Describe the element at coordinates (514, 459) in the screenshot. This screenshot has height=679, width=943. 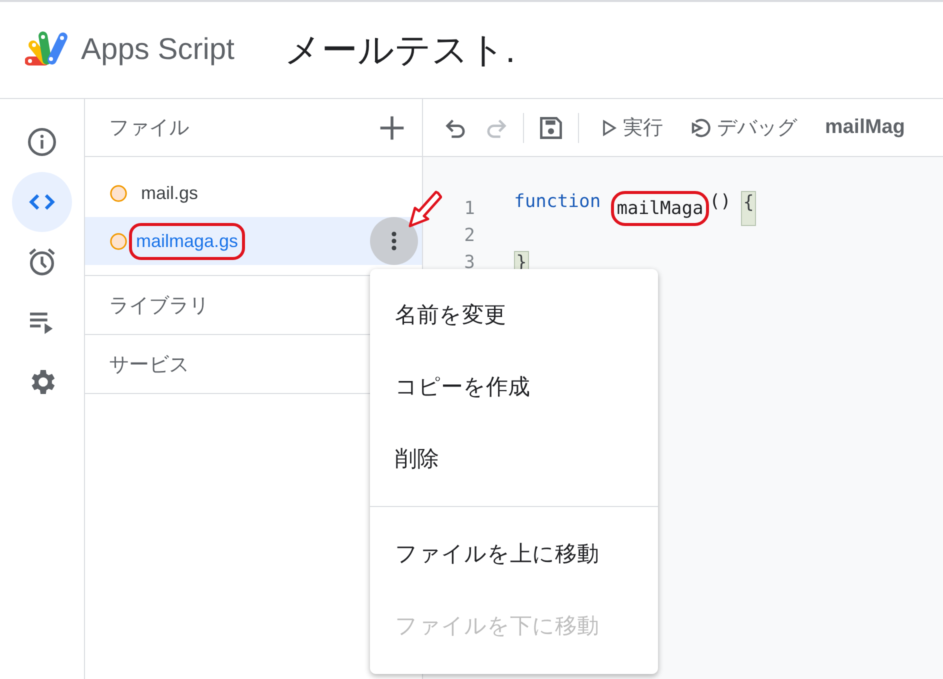
I see `menu-item: 削除` at that location.